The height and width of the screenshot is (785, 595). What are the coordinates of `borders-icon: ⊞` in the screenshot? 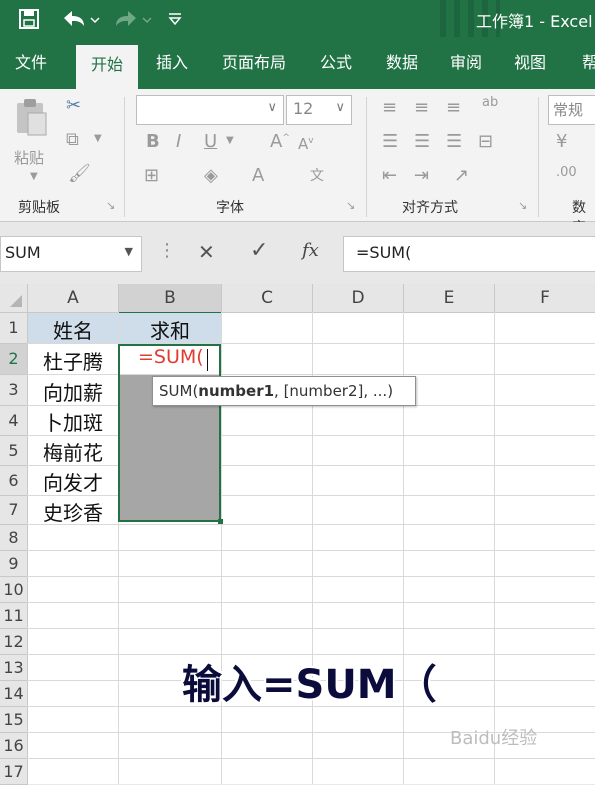 It's located at (151, 175).